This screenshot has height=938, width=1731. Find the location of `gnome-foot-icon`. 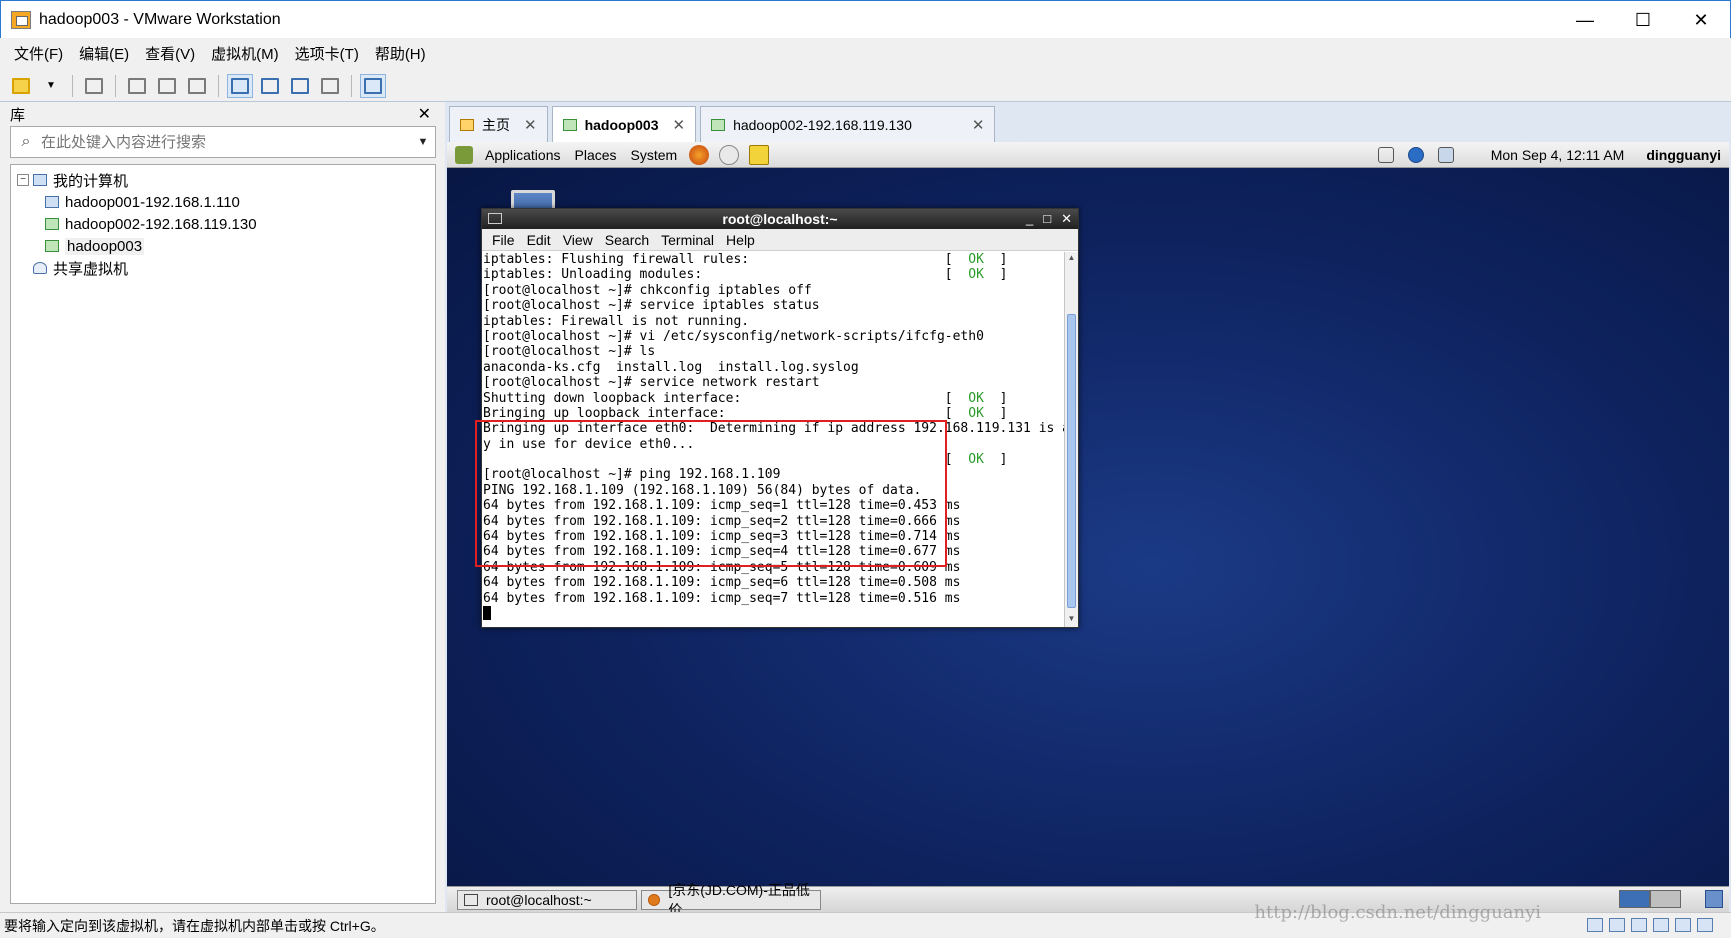

gnome-foot-icon is located at coordinates (464, 154).